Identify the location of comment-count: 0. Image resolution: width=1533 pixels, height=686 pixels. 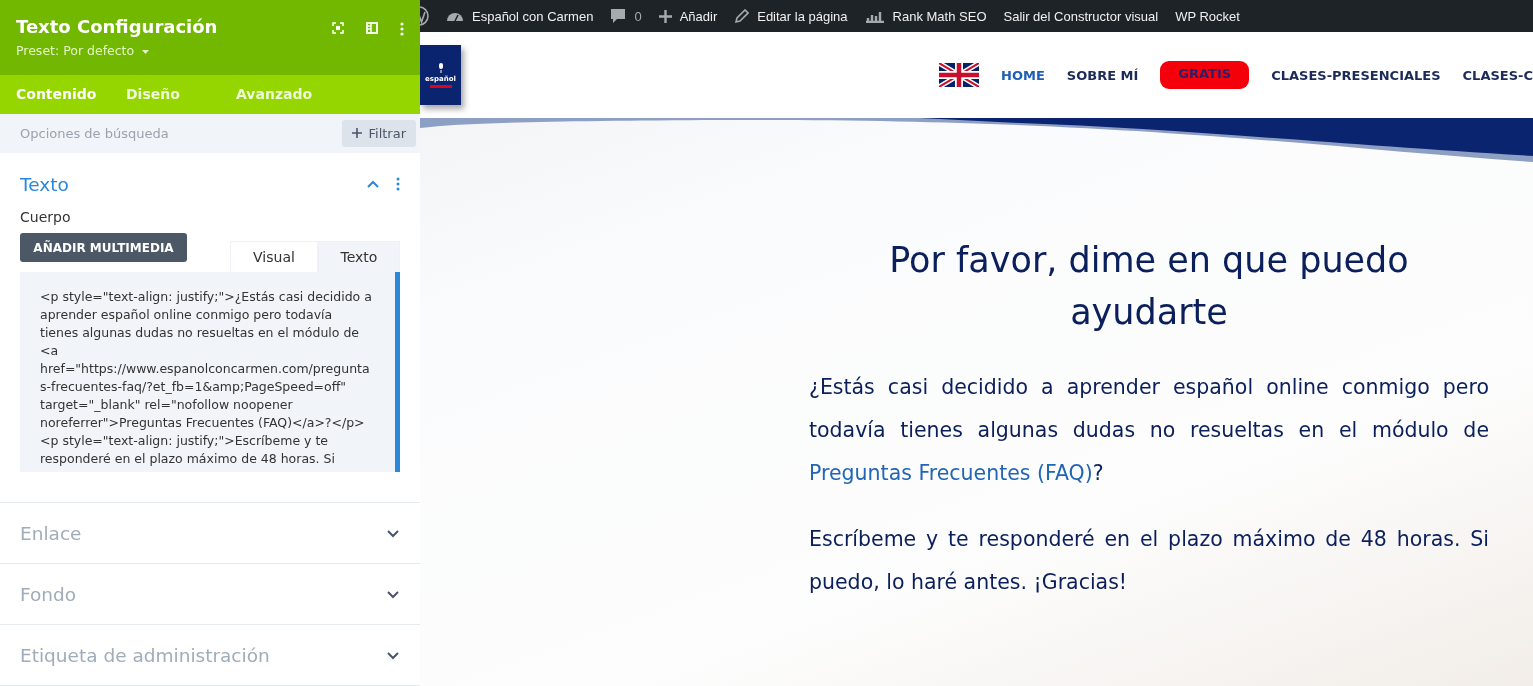
(638, 16).